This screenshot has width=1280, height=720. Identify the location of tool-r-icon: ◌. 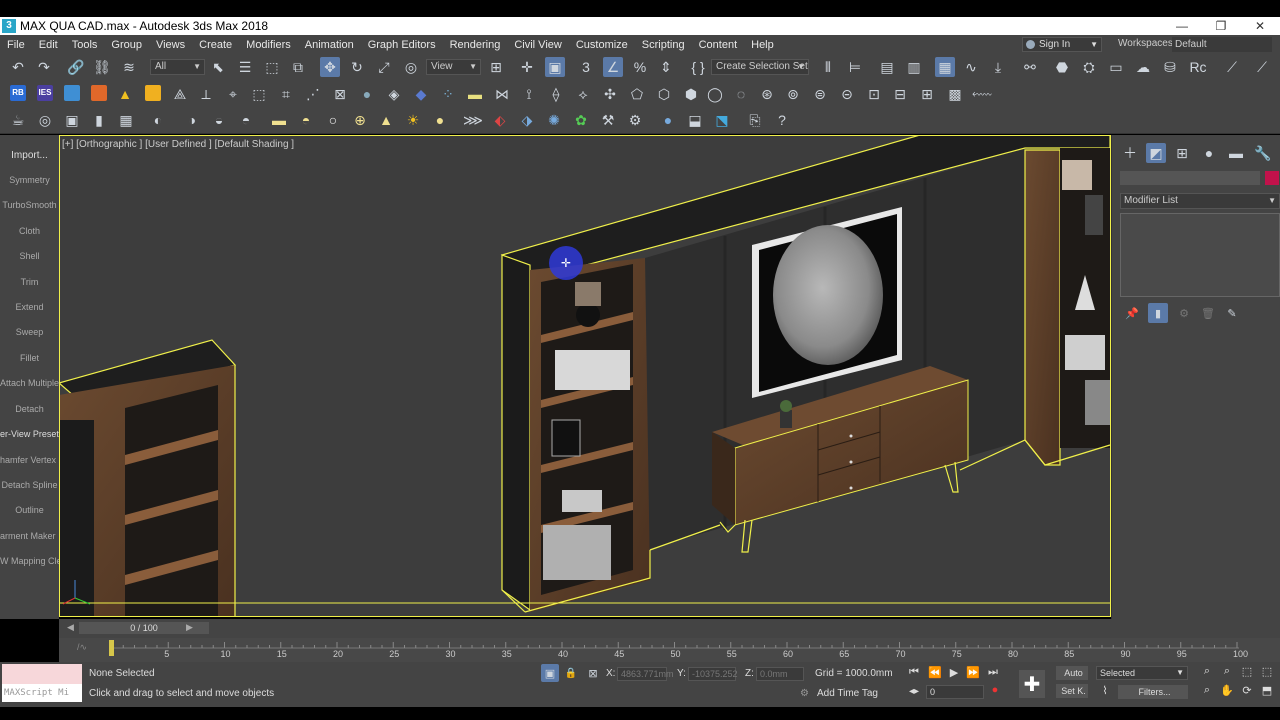
(741, 94).